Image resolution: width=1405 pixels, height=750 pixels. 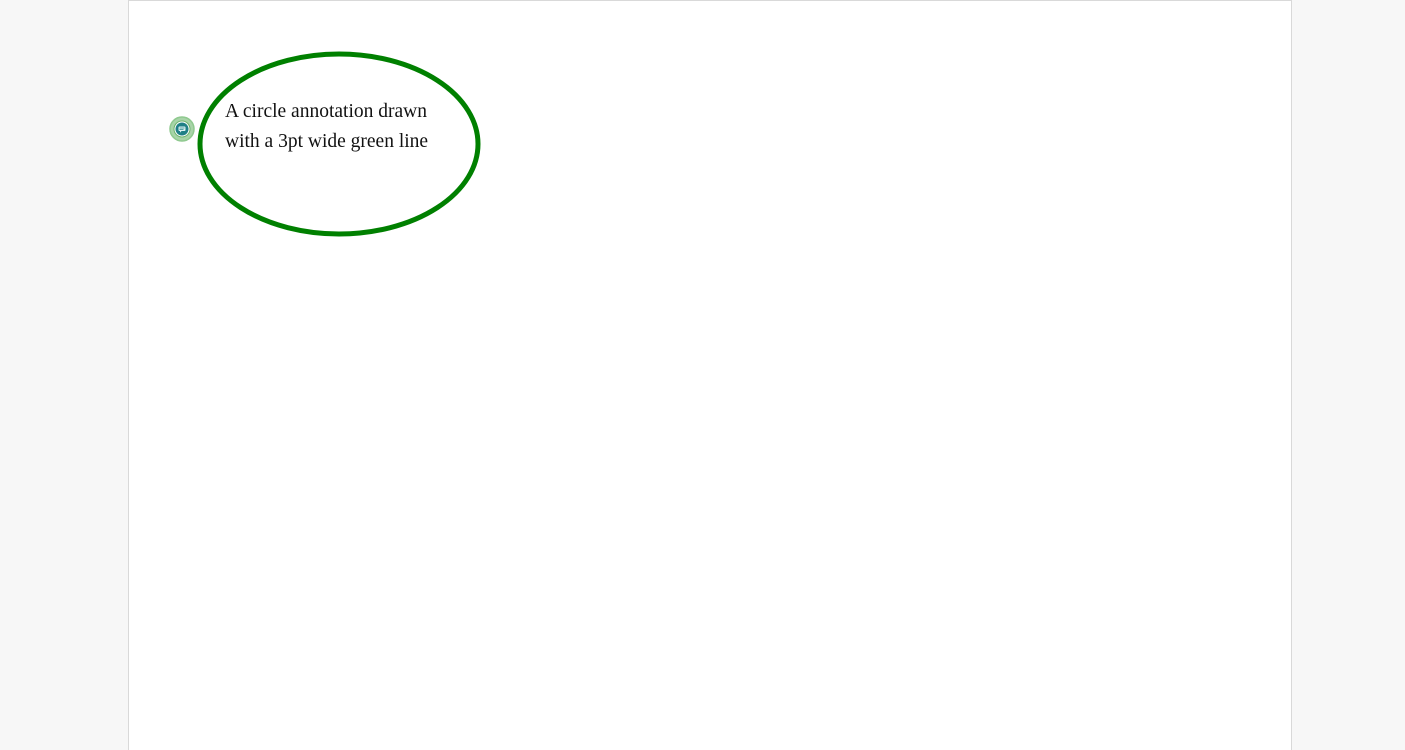 I want to click on annotation-text-line-2: with a 3pt wide green line, so click(x=327, y=141).